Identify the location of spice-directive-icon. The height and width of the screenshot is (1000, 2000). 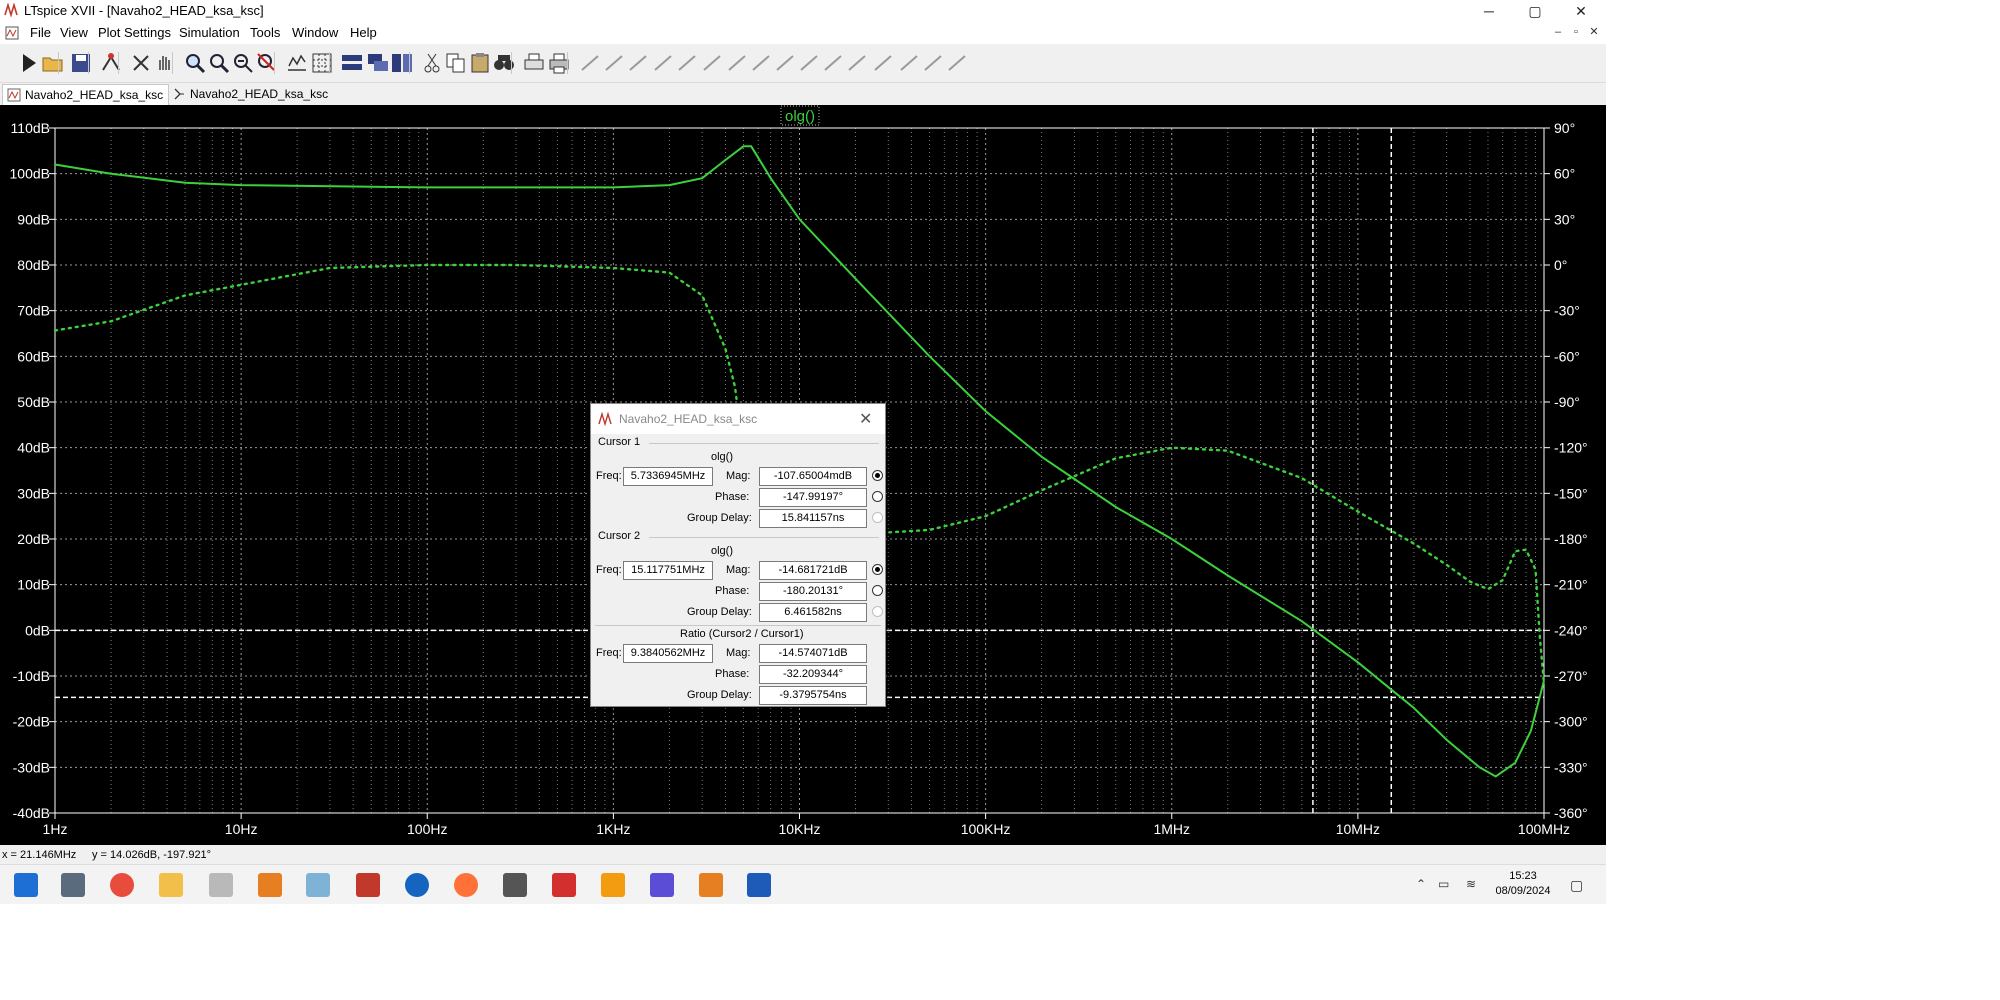
(957, 63).